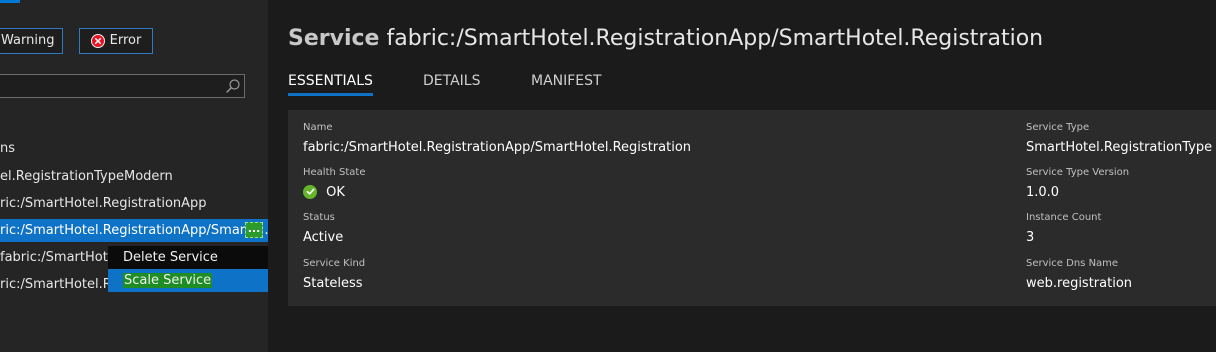 This screenshot has width=1216, height=352. I want to click on tree-item-label: ric:/SmartHotel.RegistrationApp, so click(103, 203).